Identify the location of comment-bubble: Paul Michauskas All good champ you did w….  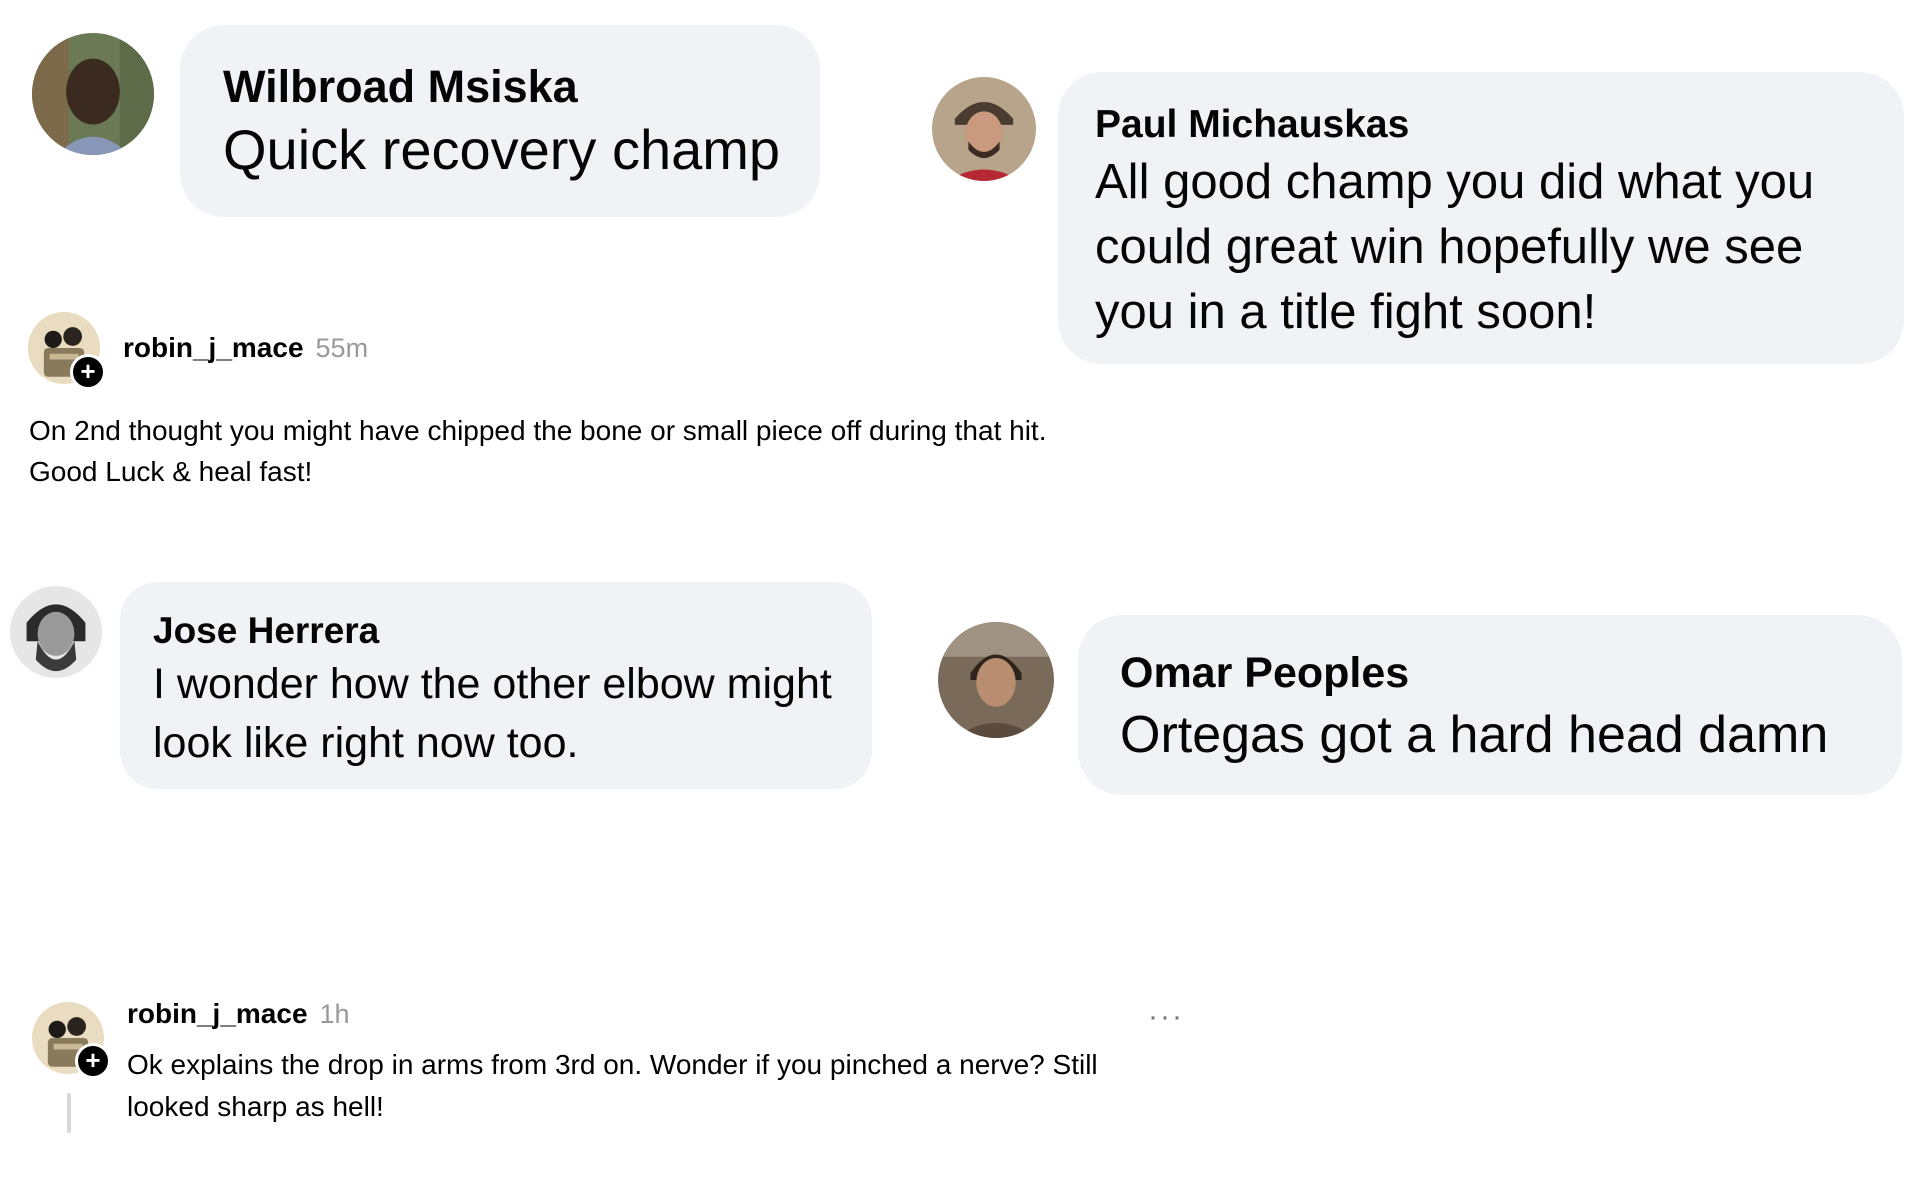
(1481, 218).